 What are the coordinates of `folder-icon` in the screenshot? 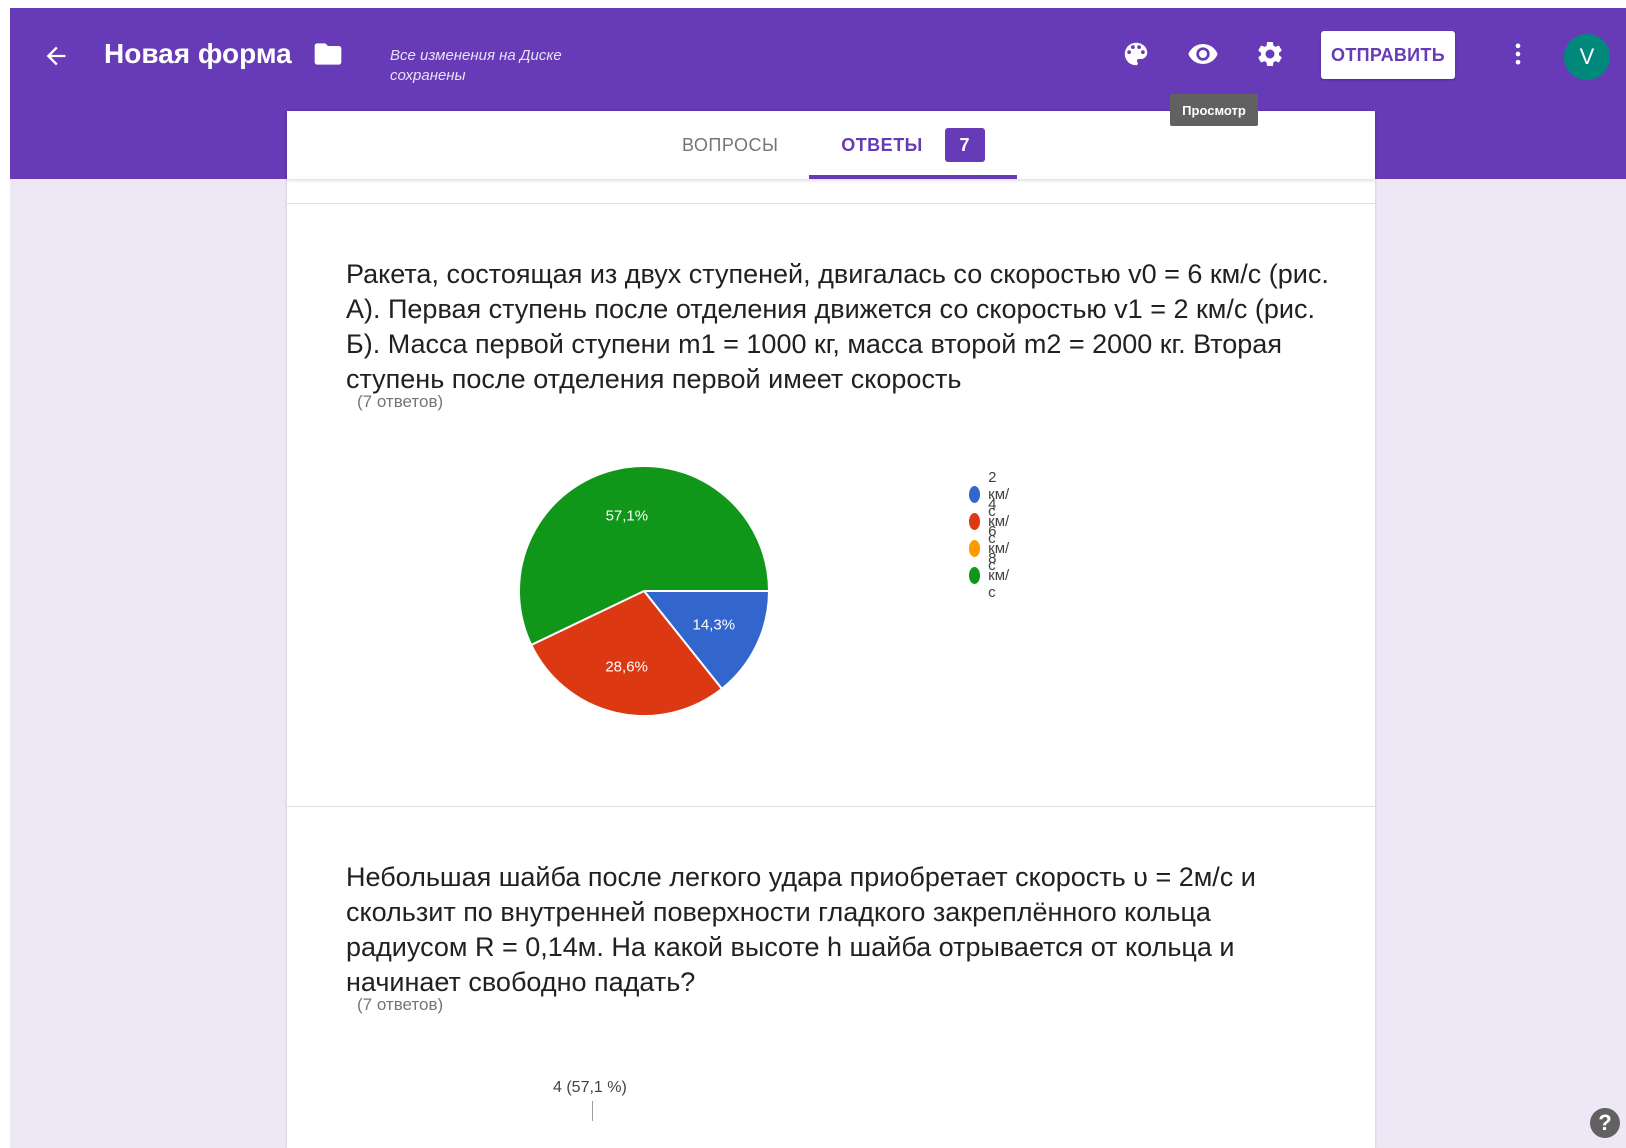 It's located at (328, 54).